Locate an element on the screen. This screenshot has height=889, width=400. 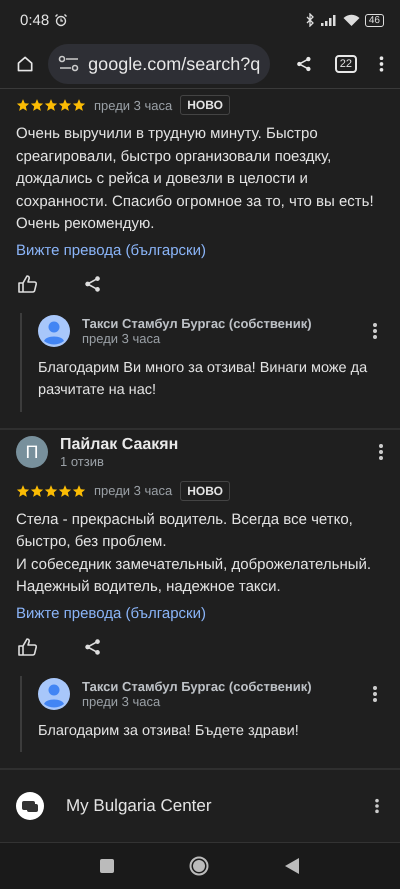
site-settings-icon is located at coordinates (69, 64).